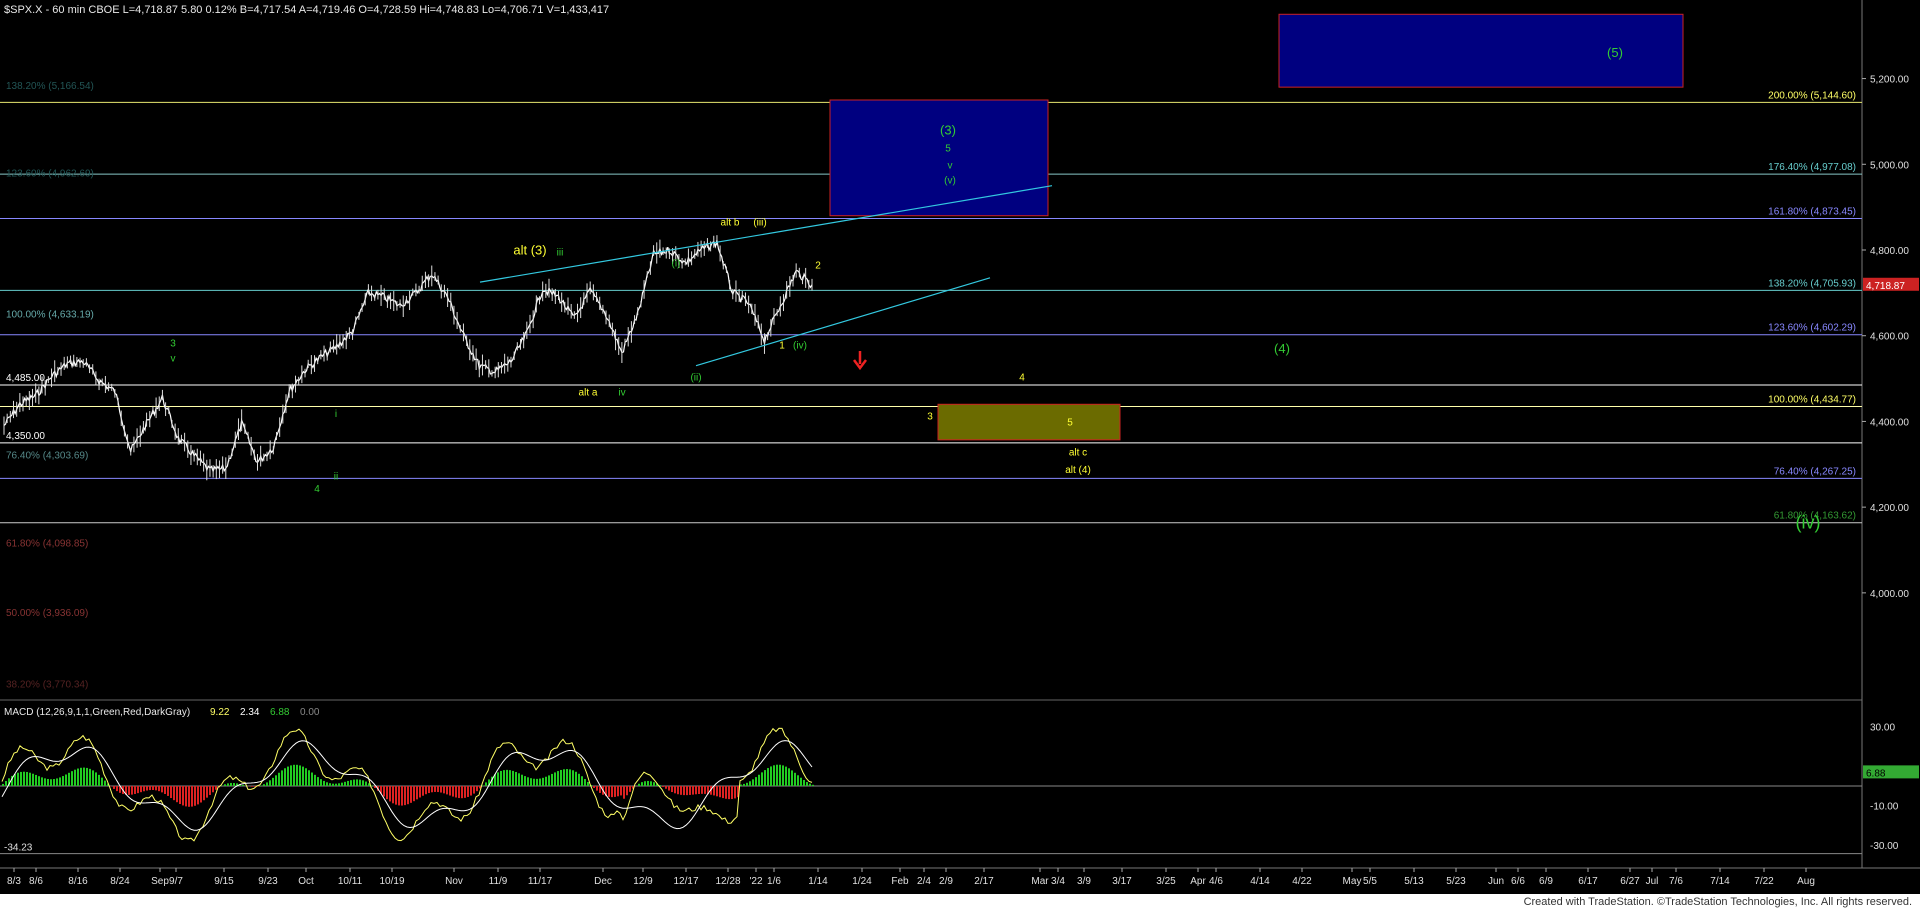 The width and height of the screenshot is (1920, 912). What do you see at coordinates (14, 881) in the screenshot?
I see `time-axis-label: 8/3` at bounding box center [14, 881].